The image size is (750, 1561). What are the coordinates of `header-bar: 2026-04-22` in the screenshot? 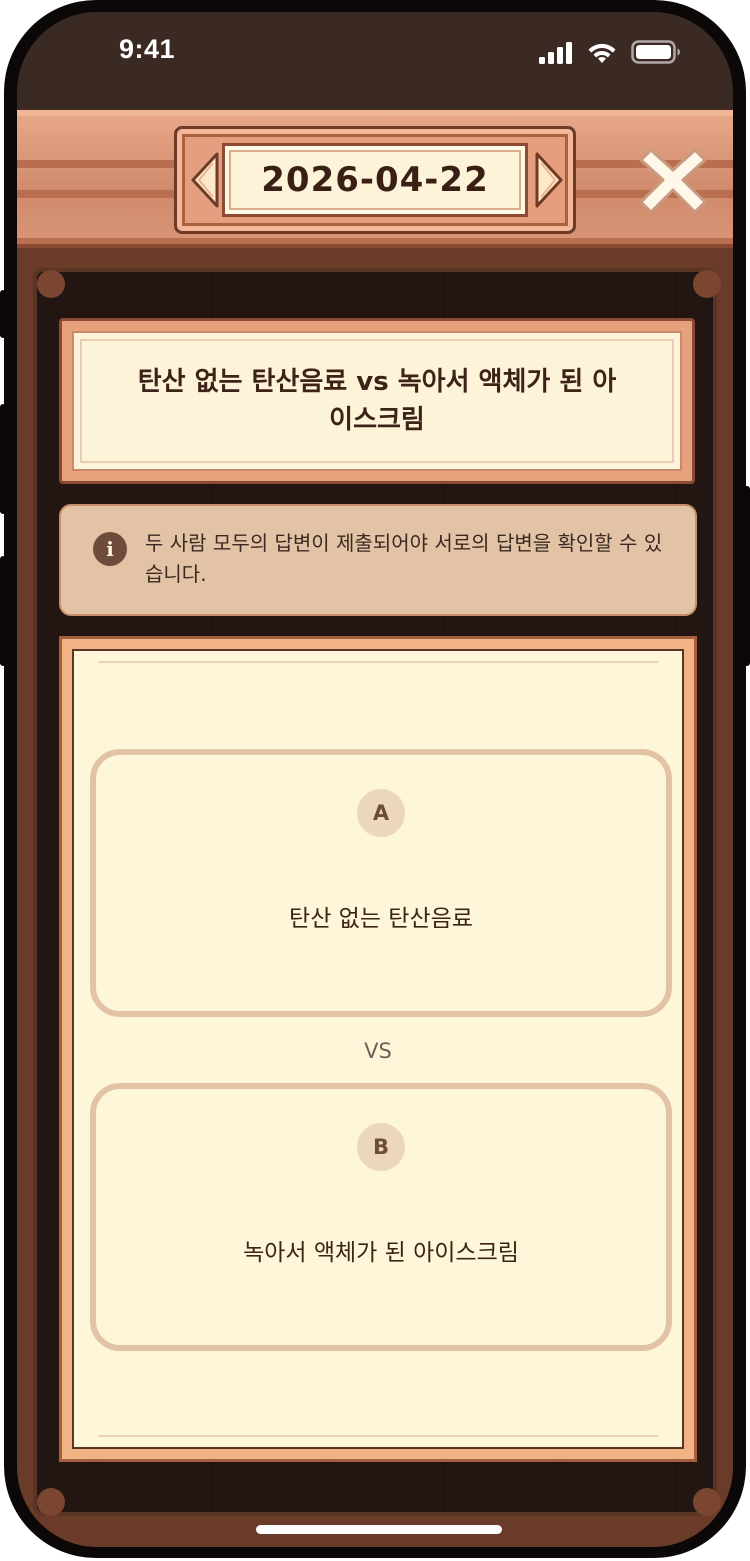 It's located at (375, 179).